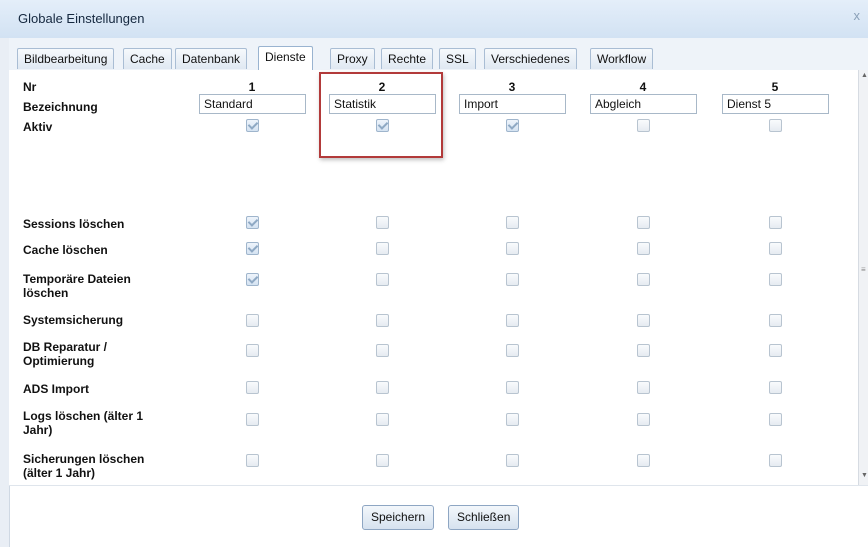 This screenshot has width=868, height=547. I want to click on task-label: Cache löschen, so click(65, 250).